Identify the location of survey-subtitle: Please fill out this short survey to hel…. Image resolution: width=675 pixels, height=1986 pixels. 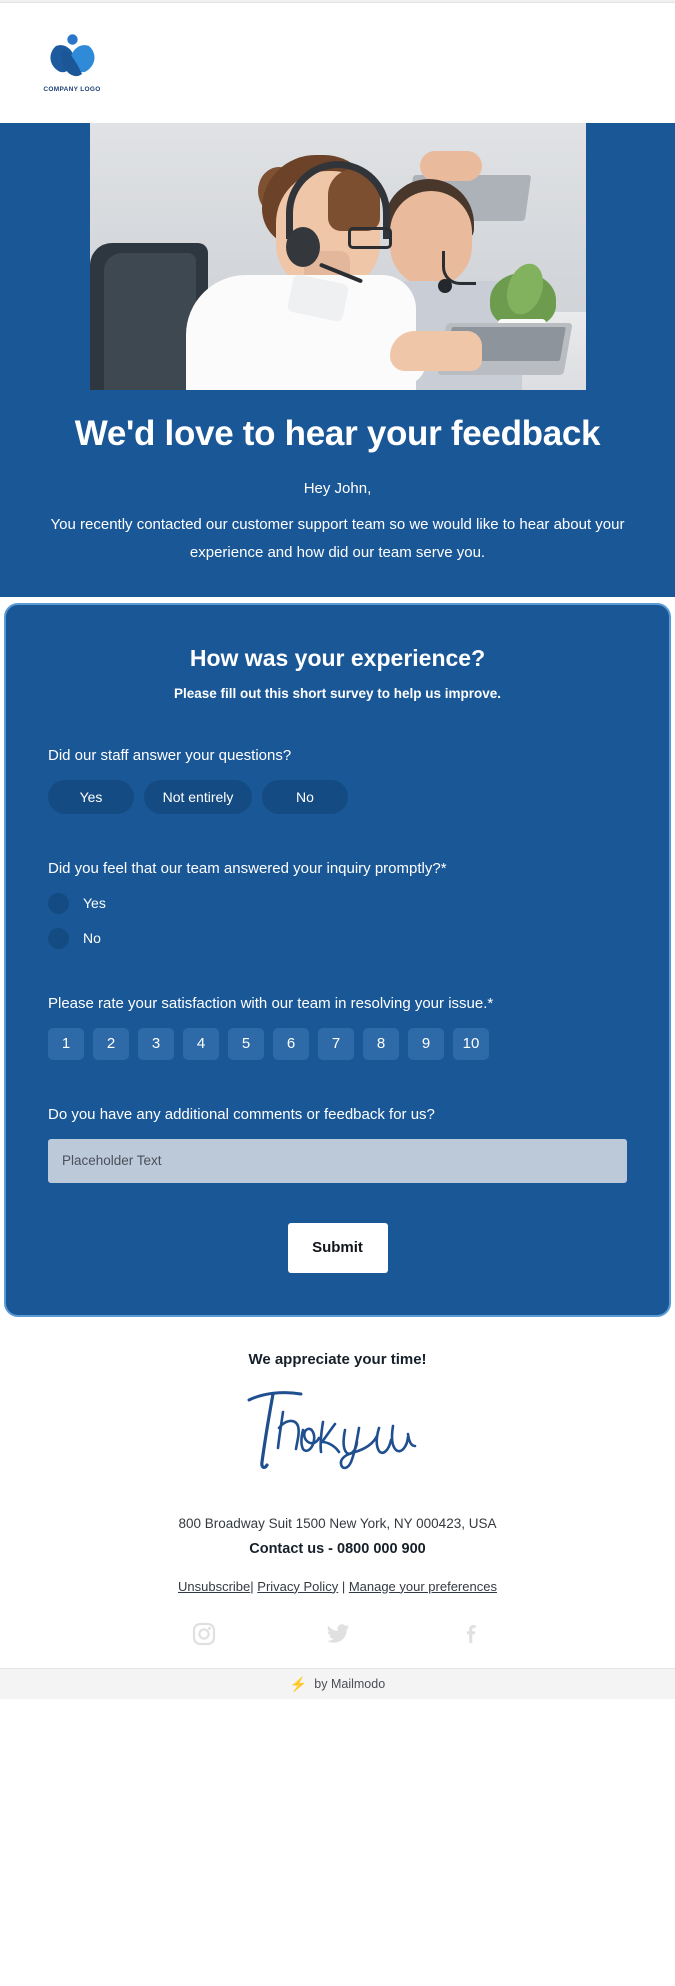
(337, 693).